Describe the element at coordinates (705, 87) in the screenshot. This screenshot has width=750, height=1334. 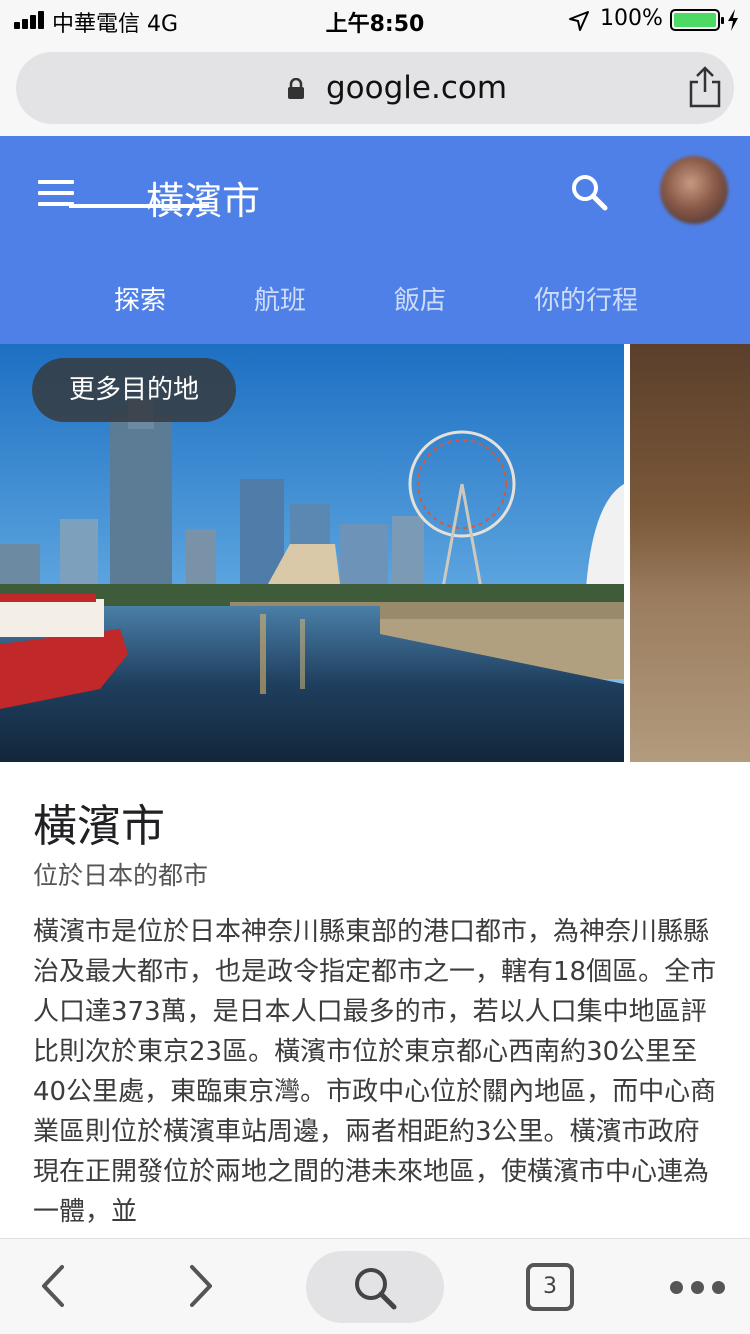
I see `share-icon` at that location.